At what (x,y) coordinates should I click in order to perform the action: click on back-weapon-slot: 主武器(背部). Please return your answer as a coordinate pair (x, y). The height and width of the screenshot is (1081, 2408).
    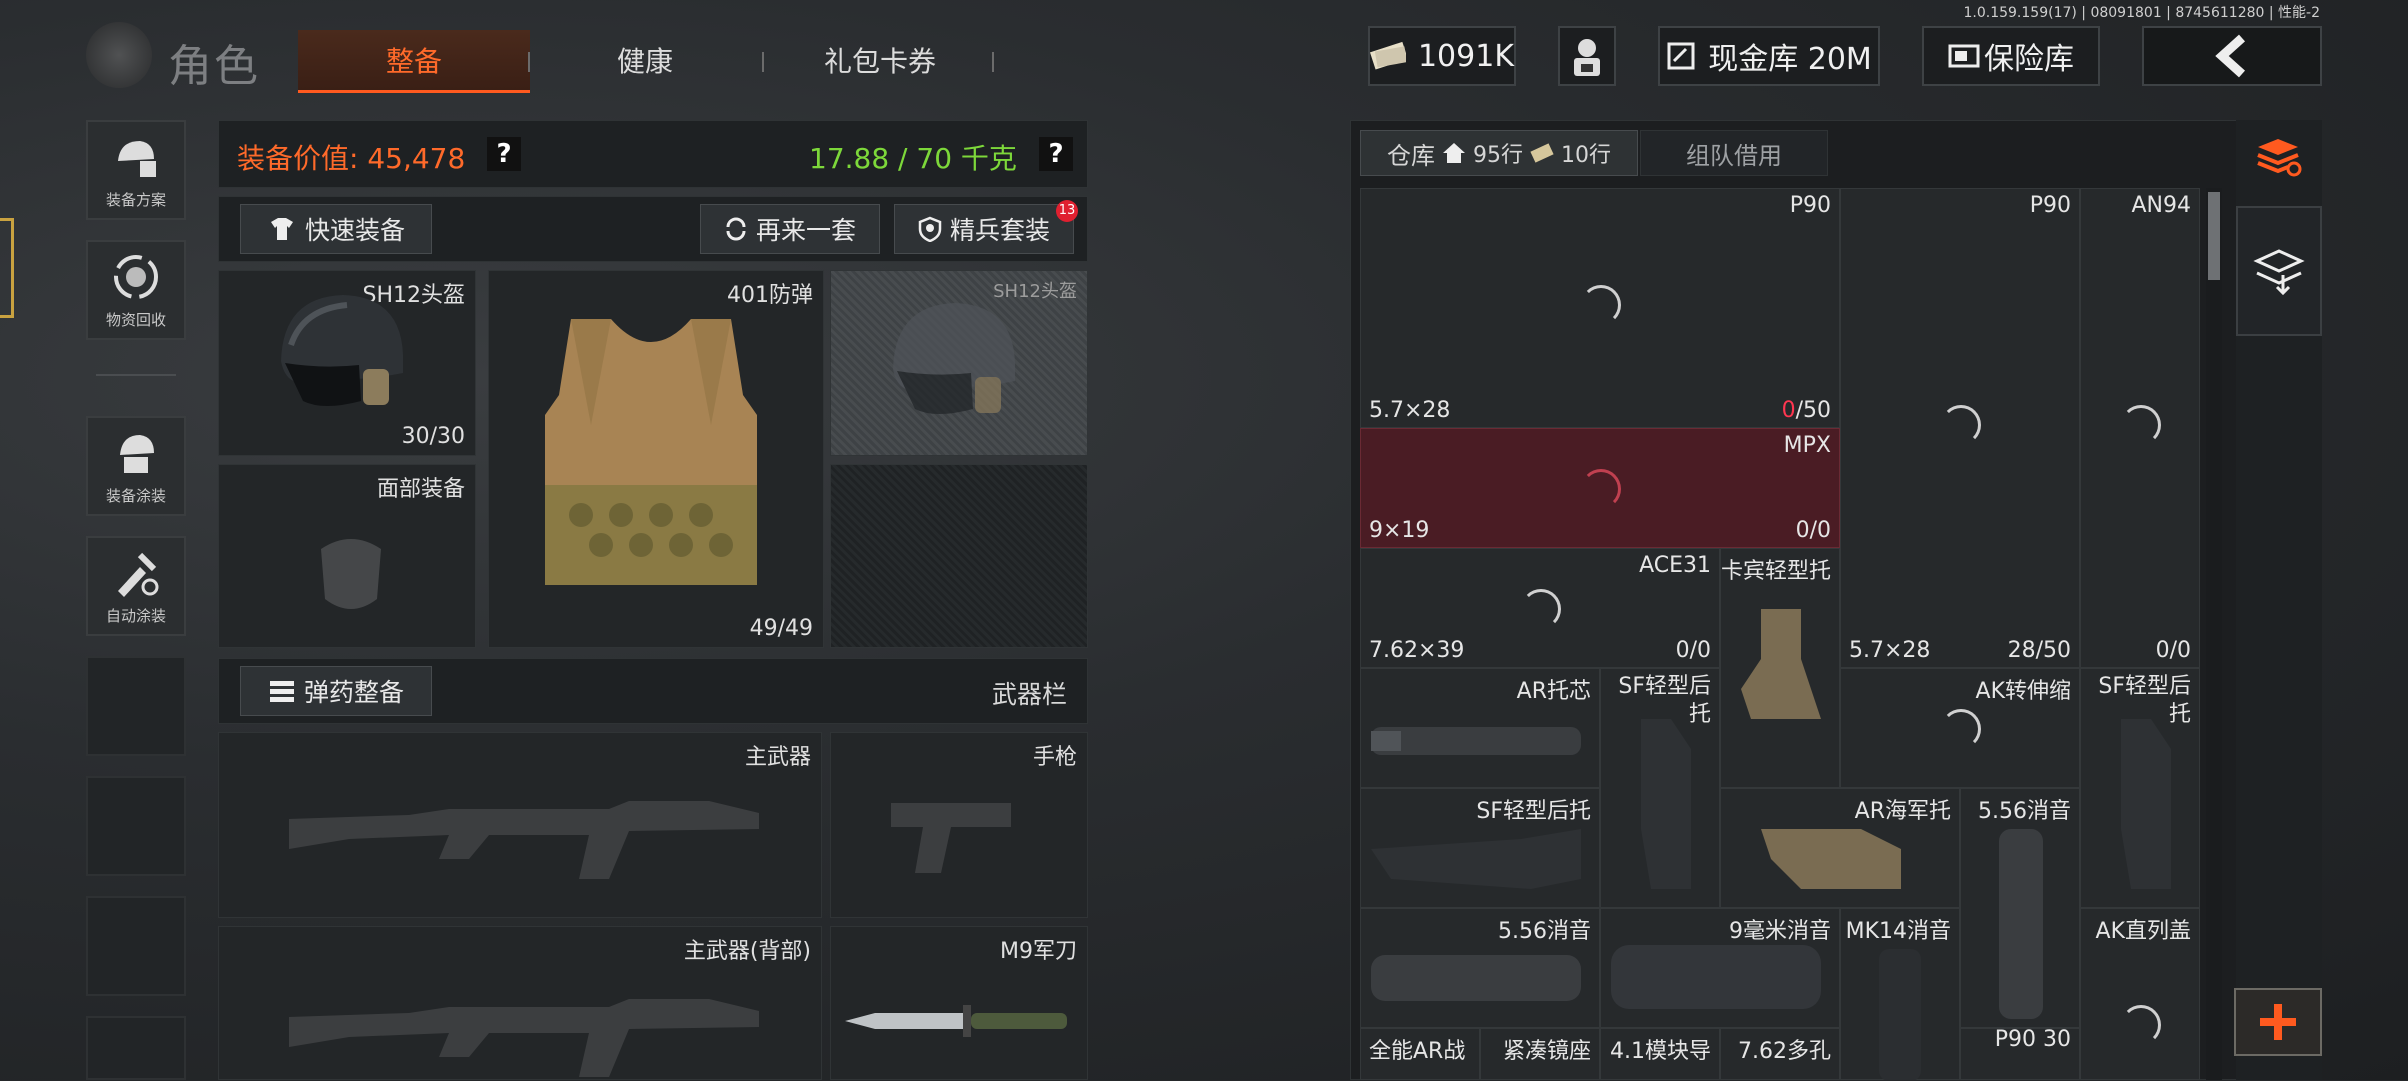
    Looking at the image, I should click on (520, 1003).